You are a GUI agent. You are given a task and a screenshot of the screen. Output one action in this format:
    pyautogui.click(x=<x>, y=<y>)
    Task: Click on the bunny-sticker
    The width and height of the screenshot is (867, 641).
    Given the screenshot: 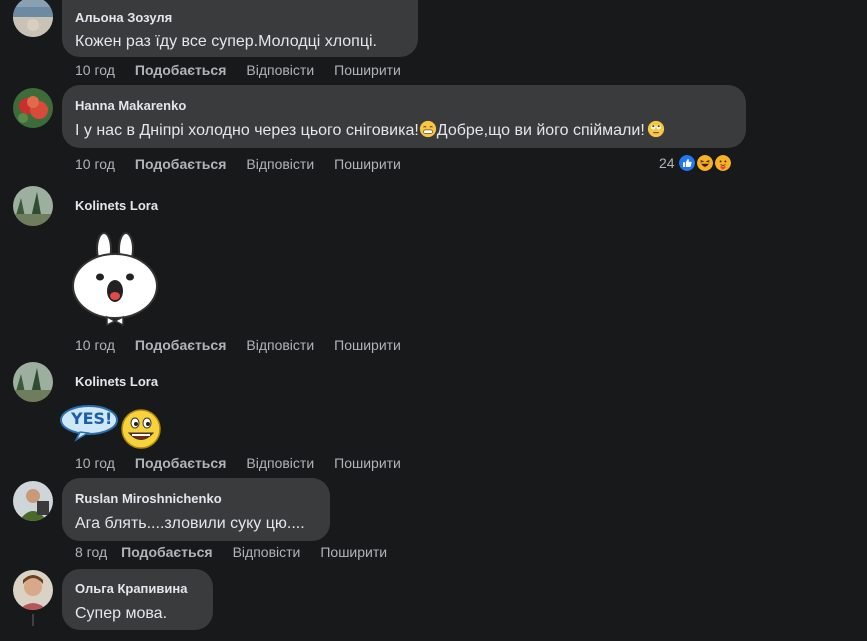 What is the action you would take?
    pyautogui.click(x=116, y=279)
    